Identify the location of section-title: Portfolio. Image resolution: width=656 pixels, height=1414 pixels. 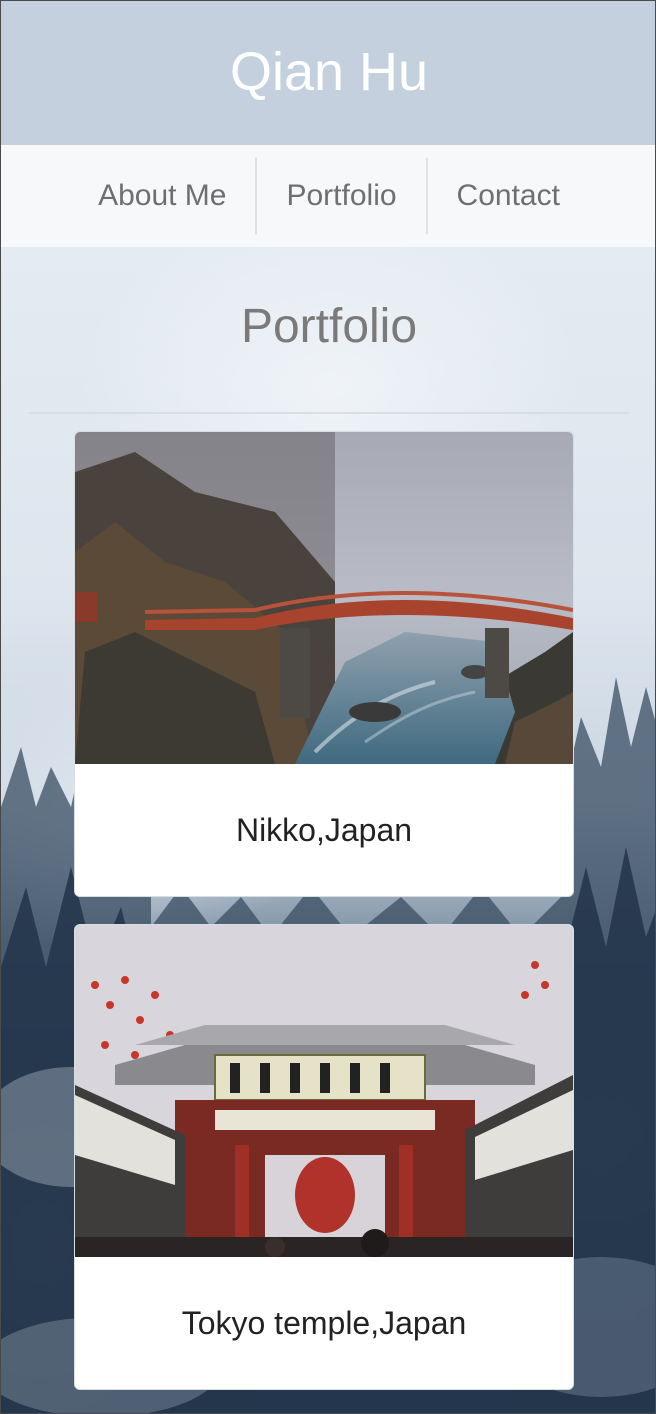
(329, 326).